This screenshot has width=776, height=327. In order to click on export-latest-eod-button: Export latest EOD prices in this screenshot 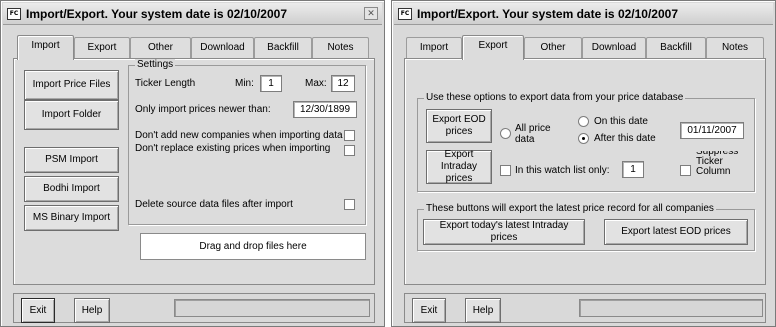, I will do `click(676, 232)`.